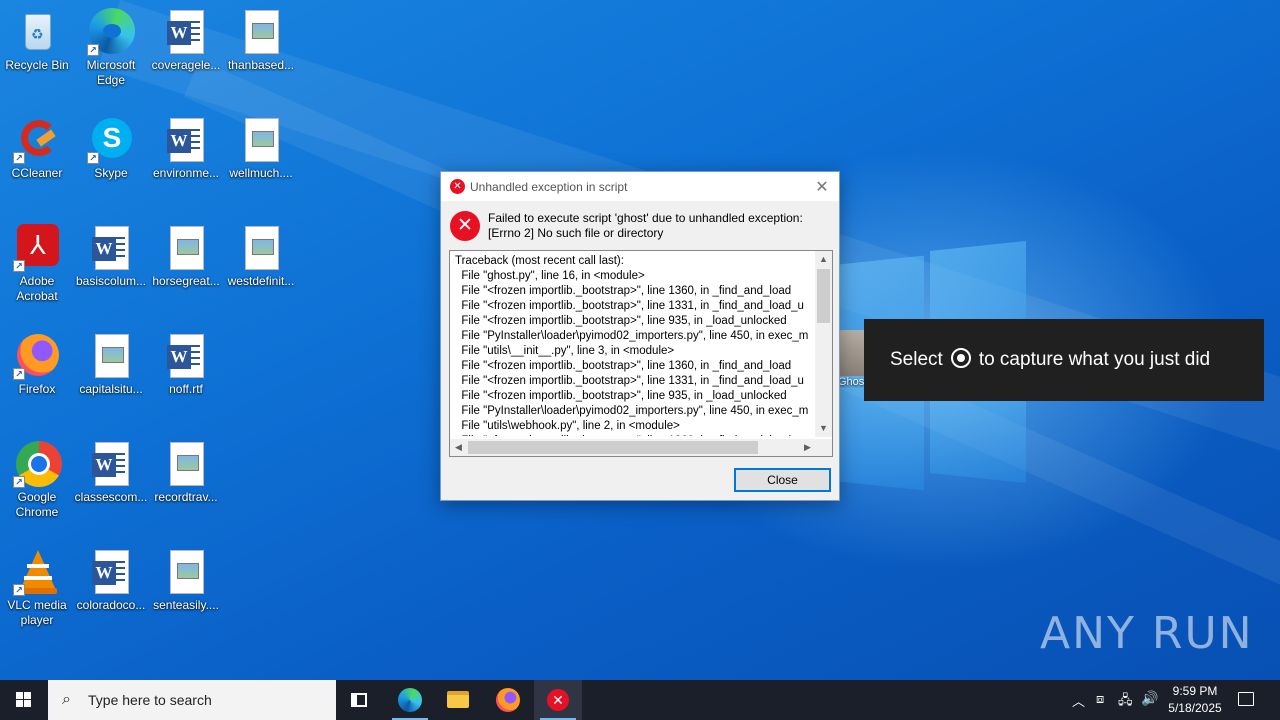  What do you see at coordinates (1195, 691) in the screenshot?
I see `clock-time: 9:59 PM` at bounding box center [1195, 691].